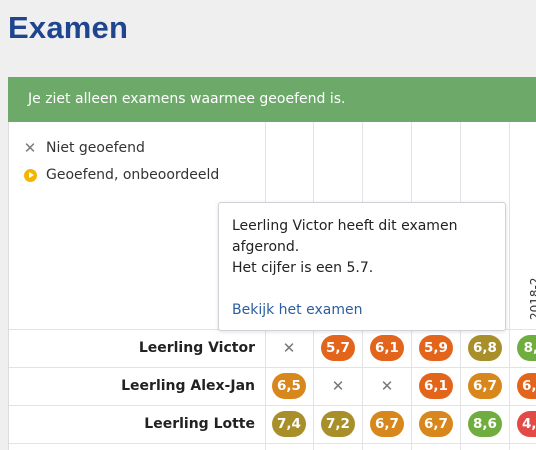  What do you see at coordinates (338, 424) in the screenshot?
I see `score-badge: 7,2` at bounding box center [338, 424].